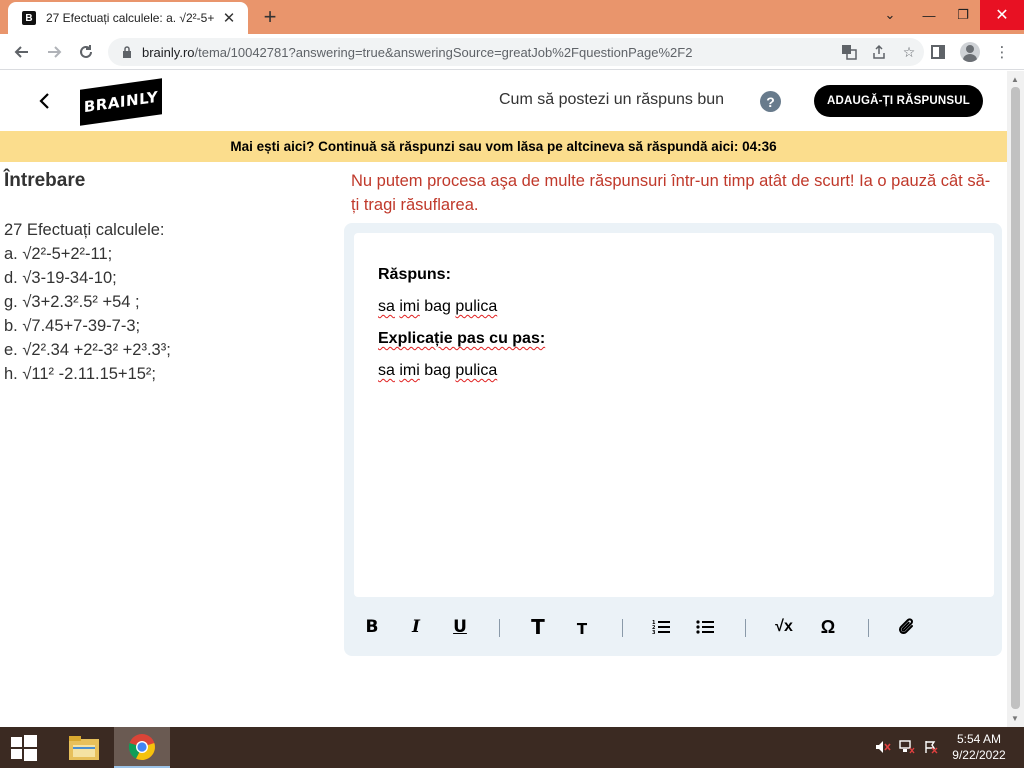 The image size is (1024, 768). Describe the element at coordinates (538, 627) in the screenshot. I see `large-heading-button: T` at that location.